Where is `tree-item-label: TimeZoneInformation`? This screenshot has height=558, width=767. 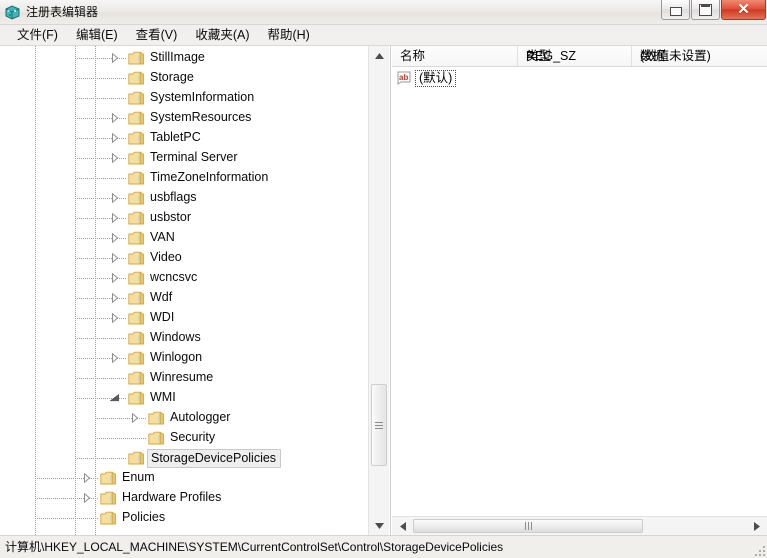 tree-item-label: TimeZoneInformation is located at coordinates (209, 177).